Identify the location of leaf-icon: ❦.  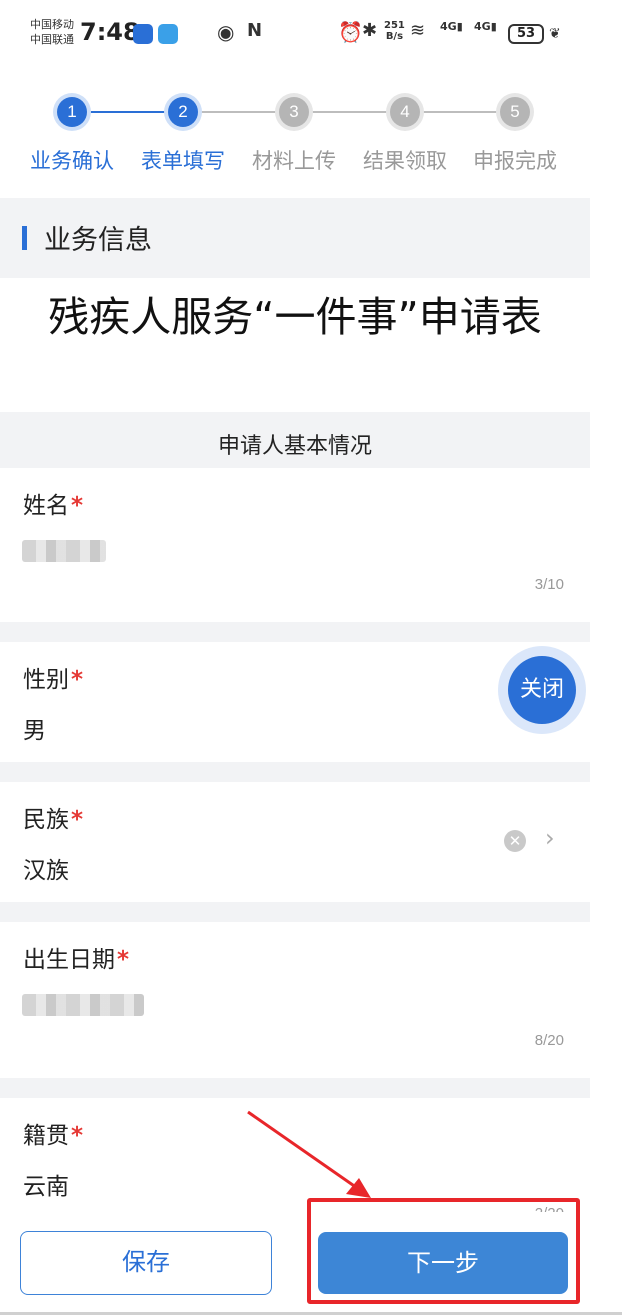
(555, 34).